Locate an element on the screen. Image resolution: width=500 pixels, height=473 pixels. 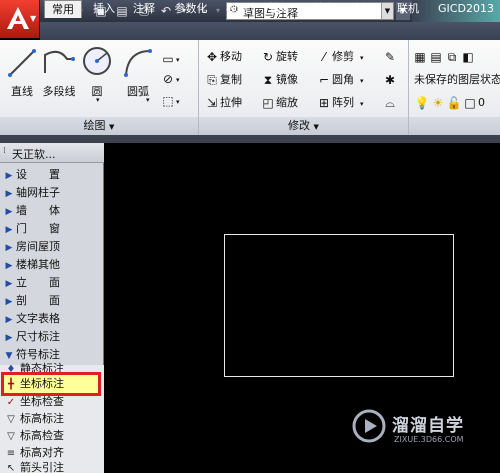
sun-icon: ☀ is located at coordinates (438, 103).